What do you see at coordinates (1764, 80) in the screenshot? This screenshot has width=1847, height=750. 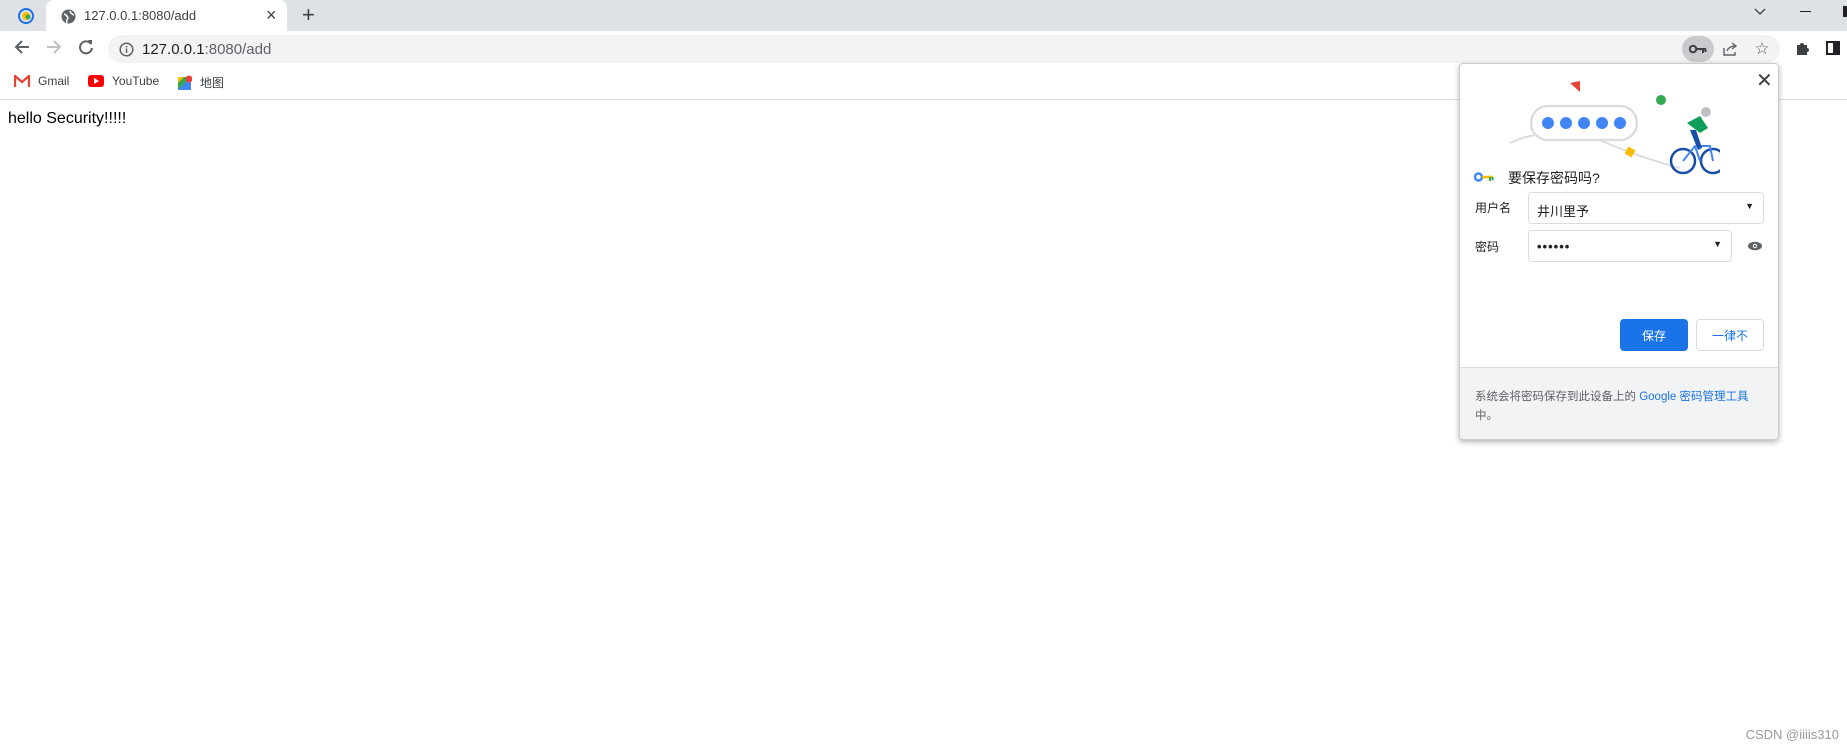 I see `close-icon: ✕` at bounding box center [1764, 80].